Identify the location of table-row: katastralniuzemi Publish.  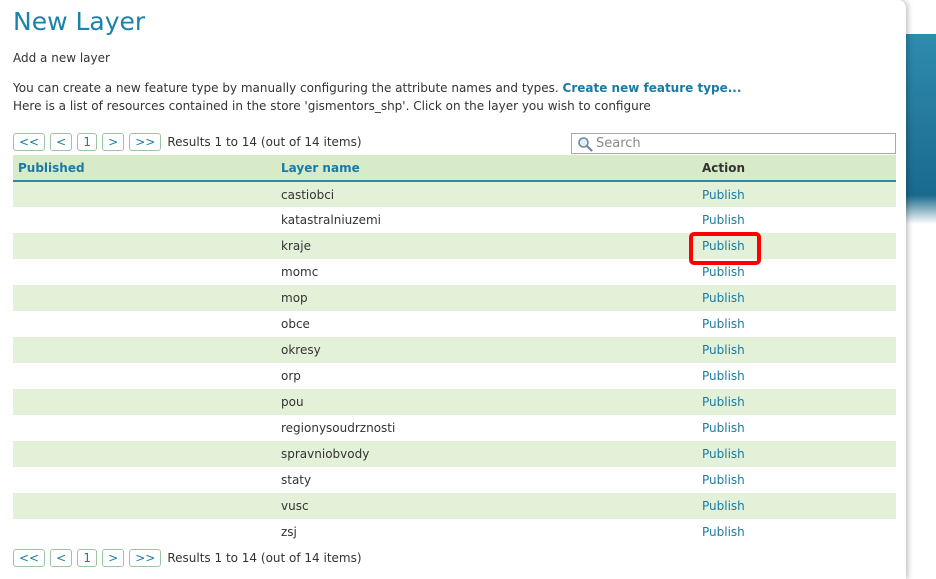
(454, 220).